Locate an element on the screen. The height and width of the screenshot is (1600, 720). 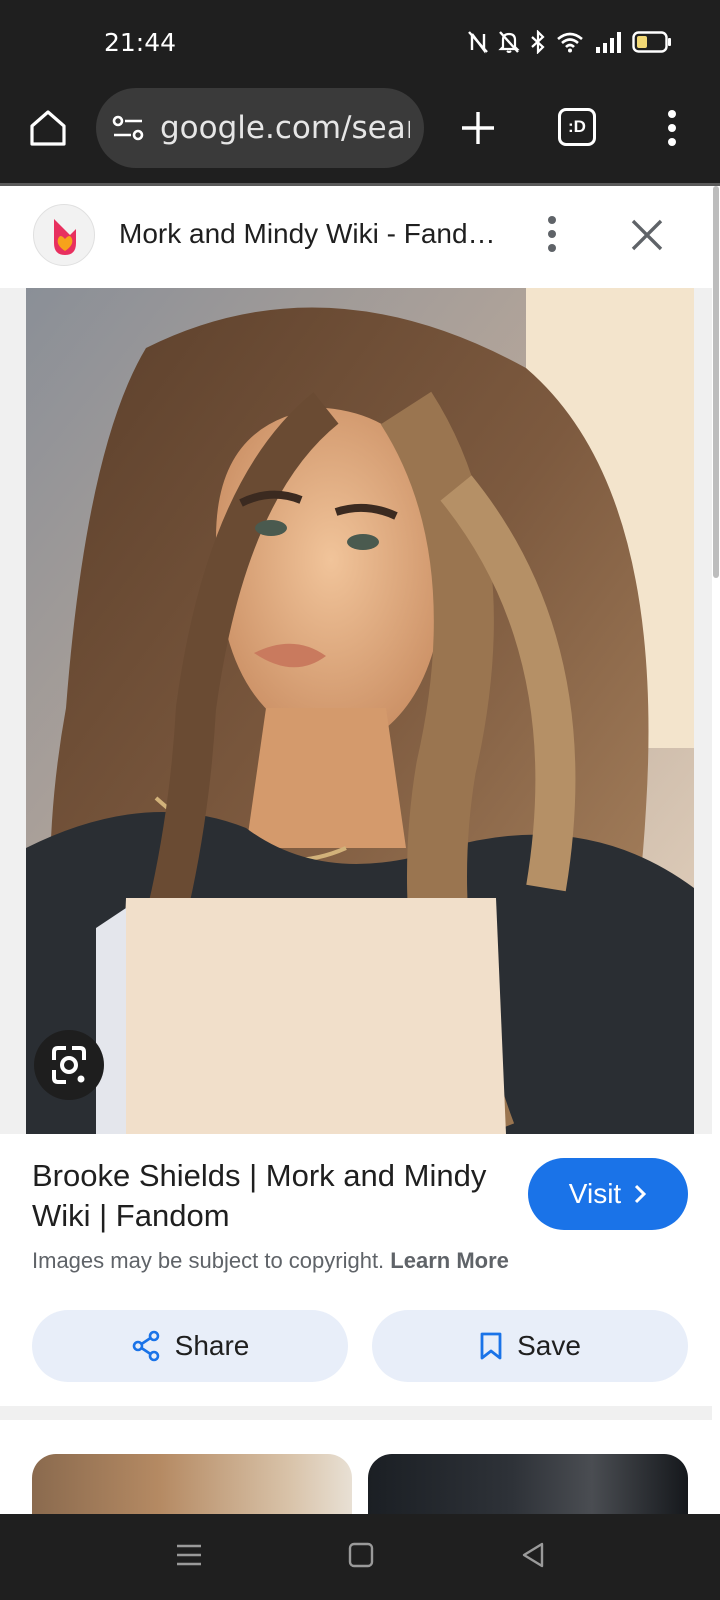
browser-menu-button is located at coordinates (672, 128).